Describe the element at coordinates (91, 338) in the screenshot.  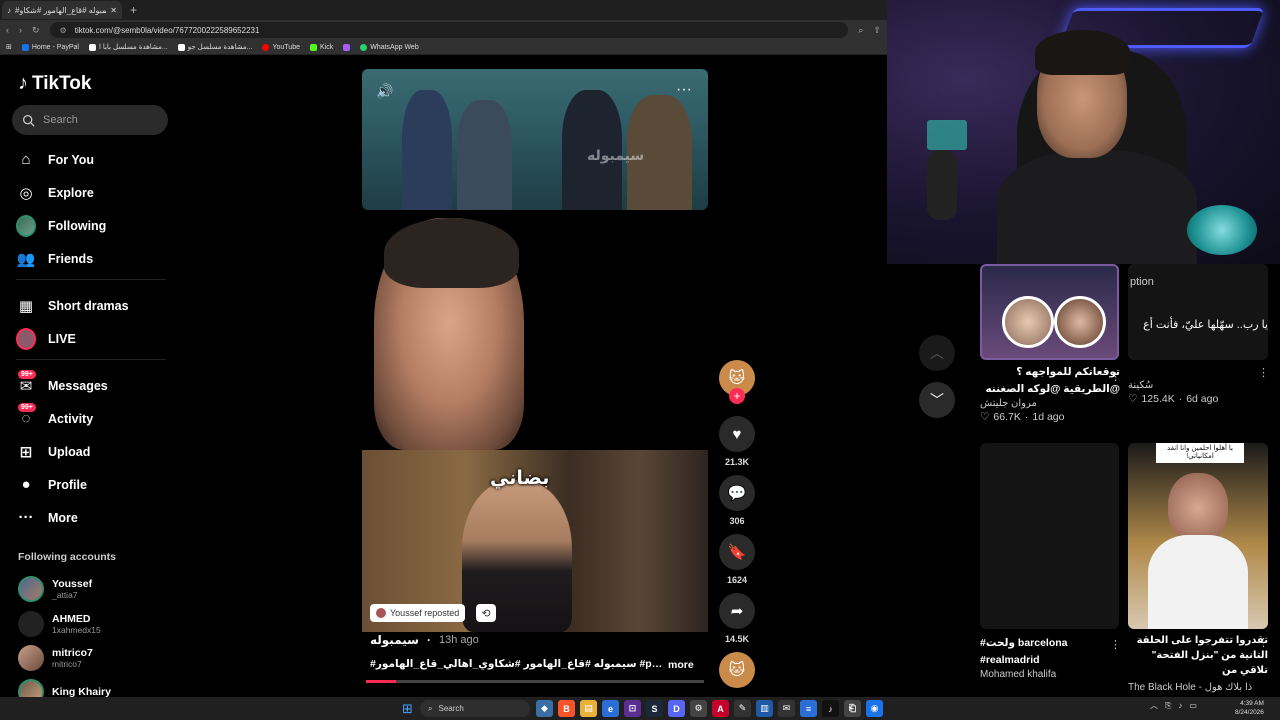
I see `sidebar-item-live: LIVE` at that location.